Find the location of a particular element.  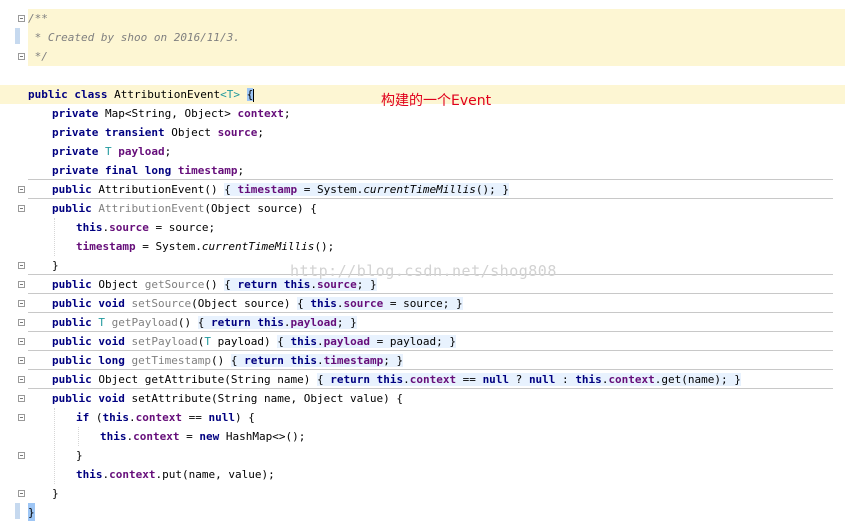

type-param: <T> is located at coordinates (230, 94).